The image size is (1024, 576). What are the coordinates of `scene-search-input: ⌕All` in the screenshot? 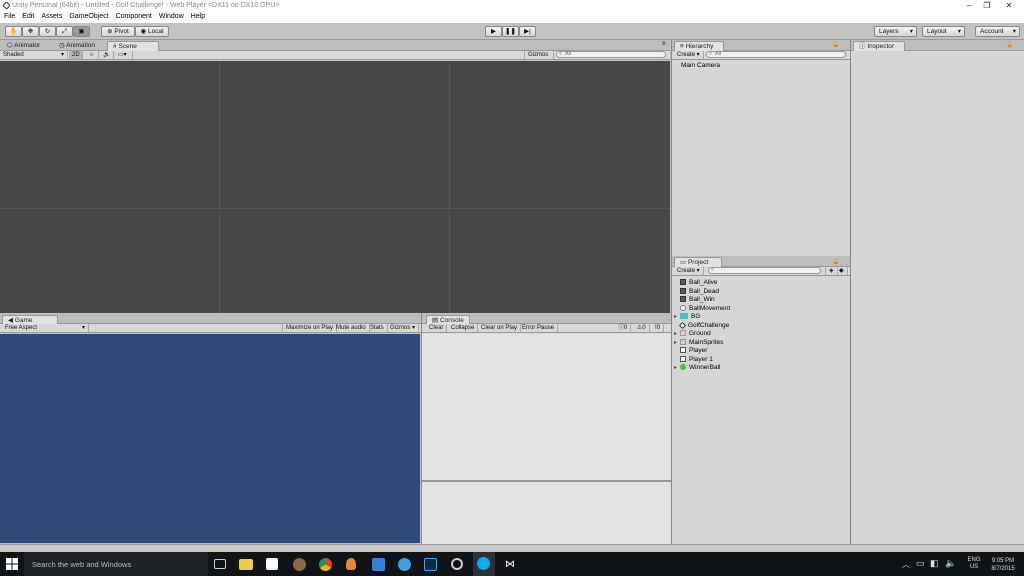 It's located at (611, 54).